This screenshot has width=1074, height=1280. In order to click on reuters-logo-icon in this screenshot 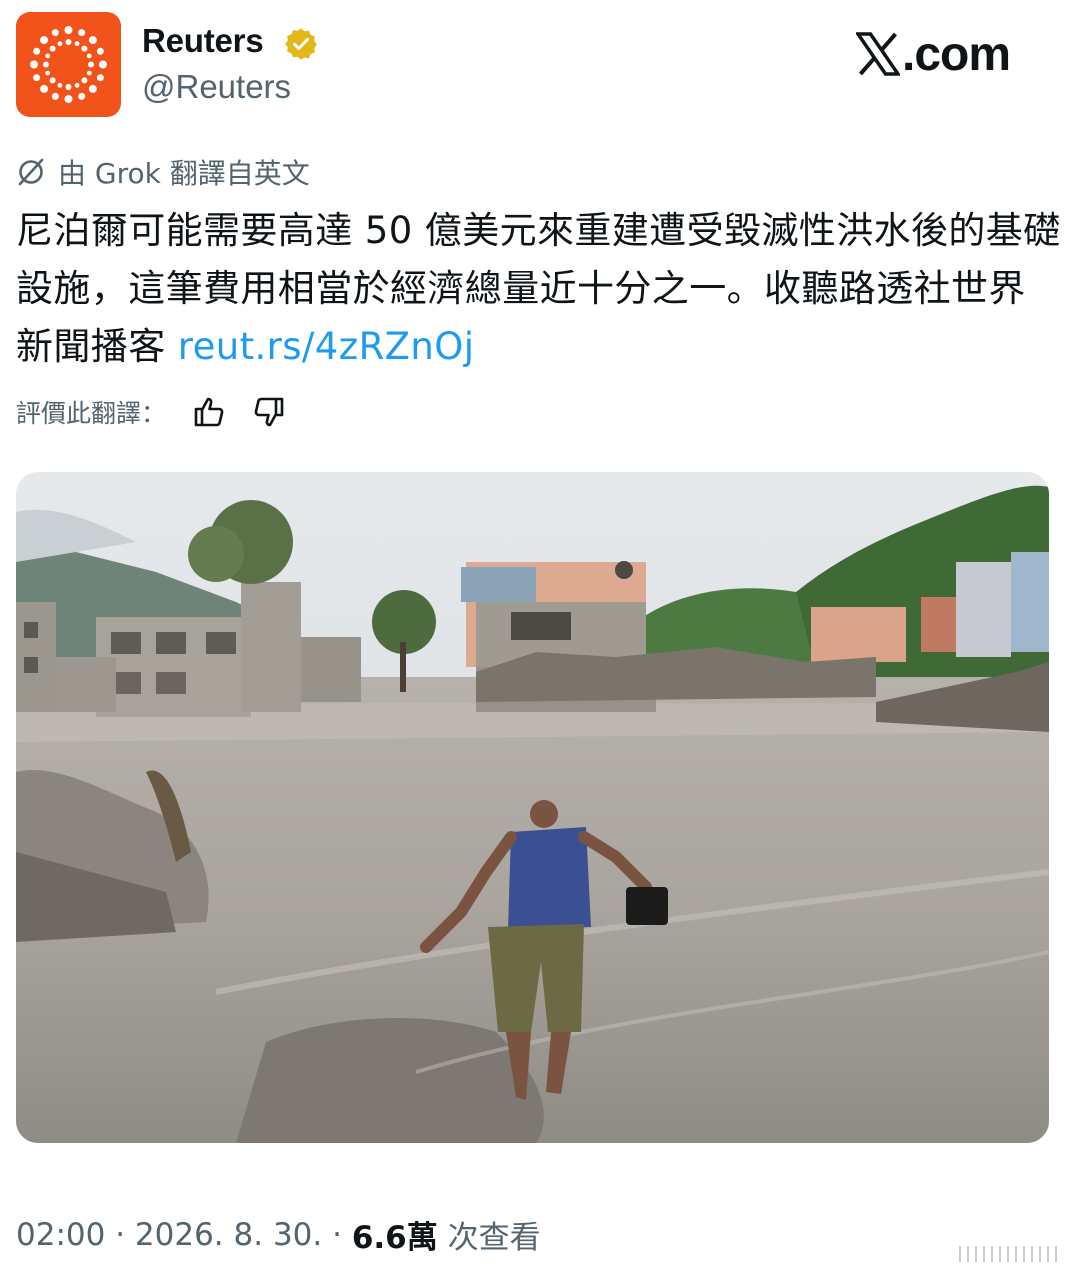, I will do `click(68, 64)`.